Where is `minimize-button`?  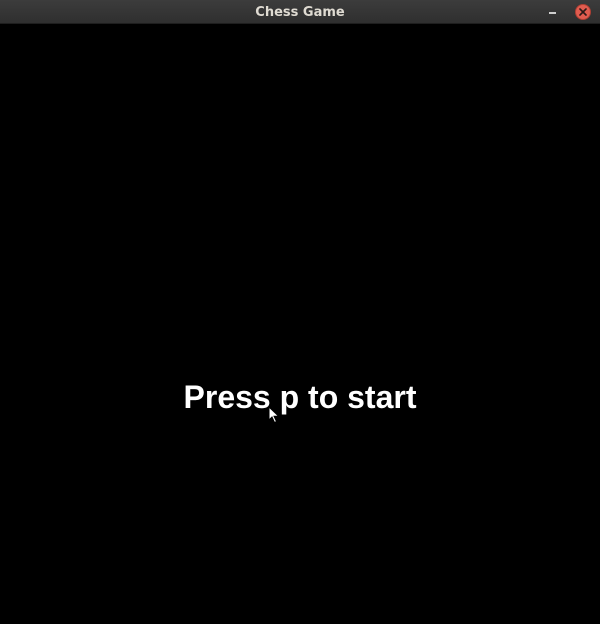 minimize-button is located at coordinates (552, 12).